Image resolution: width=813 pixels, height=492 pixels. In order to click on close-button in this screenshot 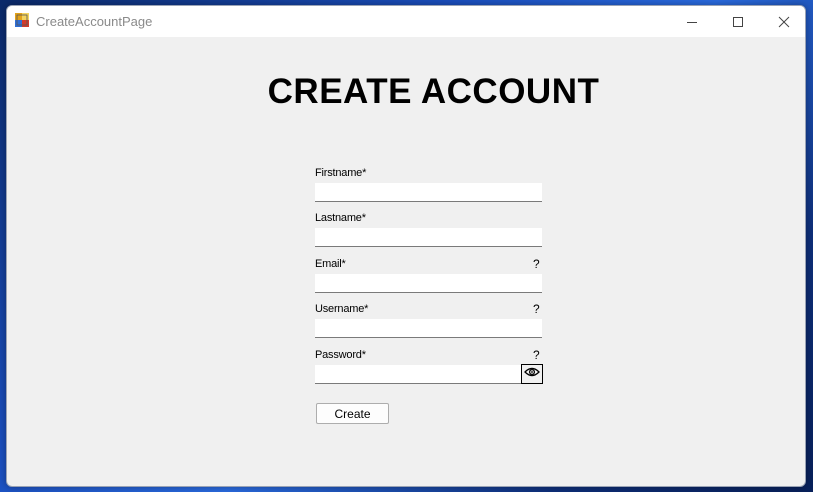, I will do `click(783, 21)`.